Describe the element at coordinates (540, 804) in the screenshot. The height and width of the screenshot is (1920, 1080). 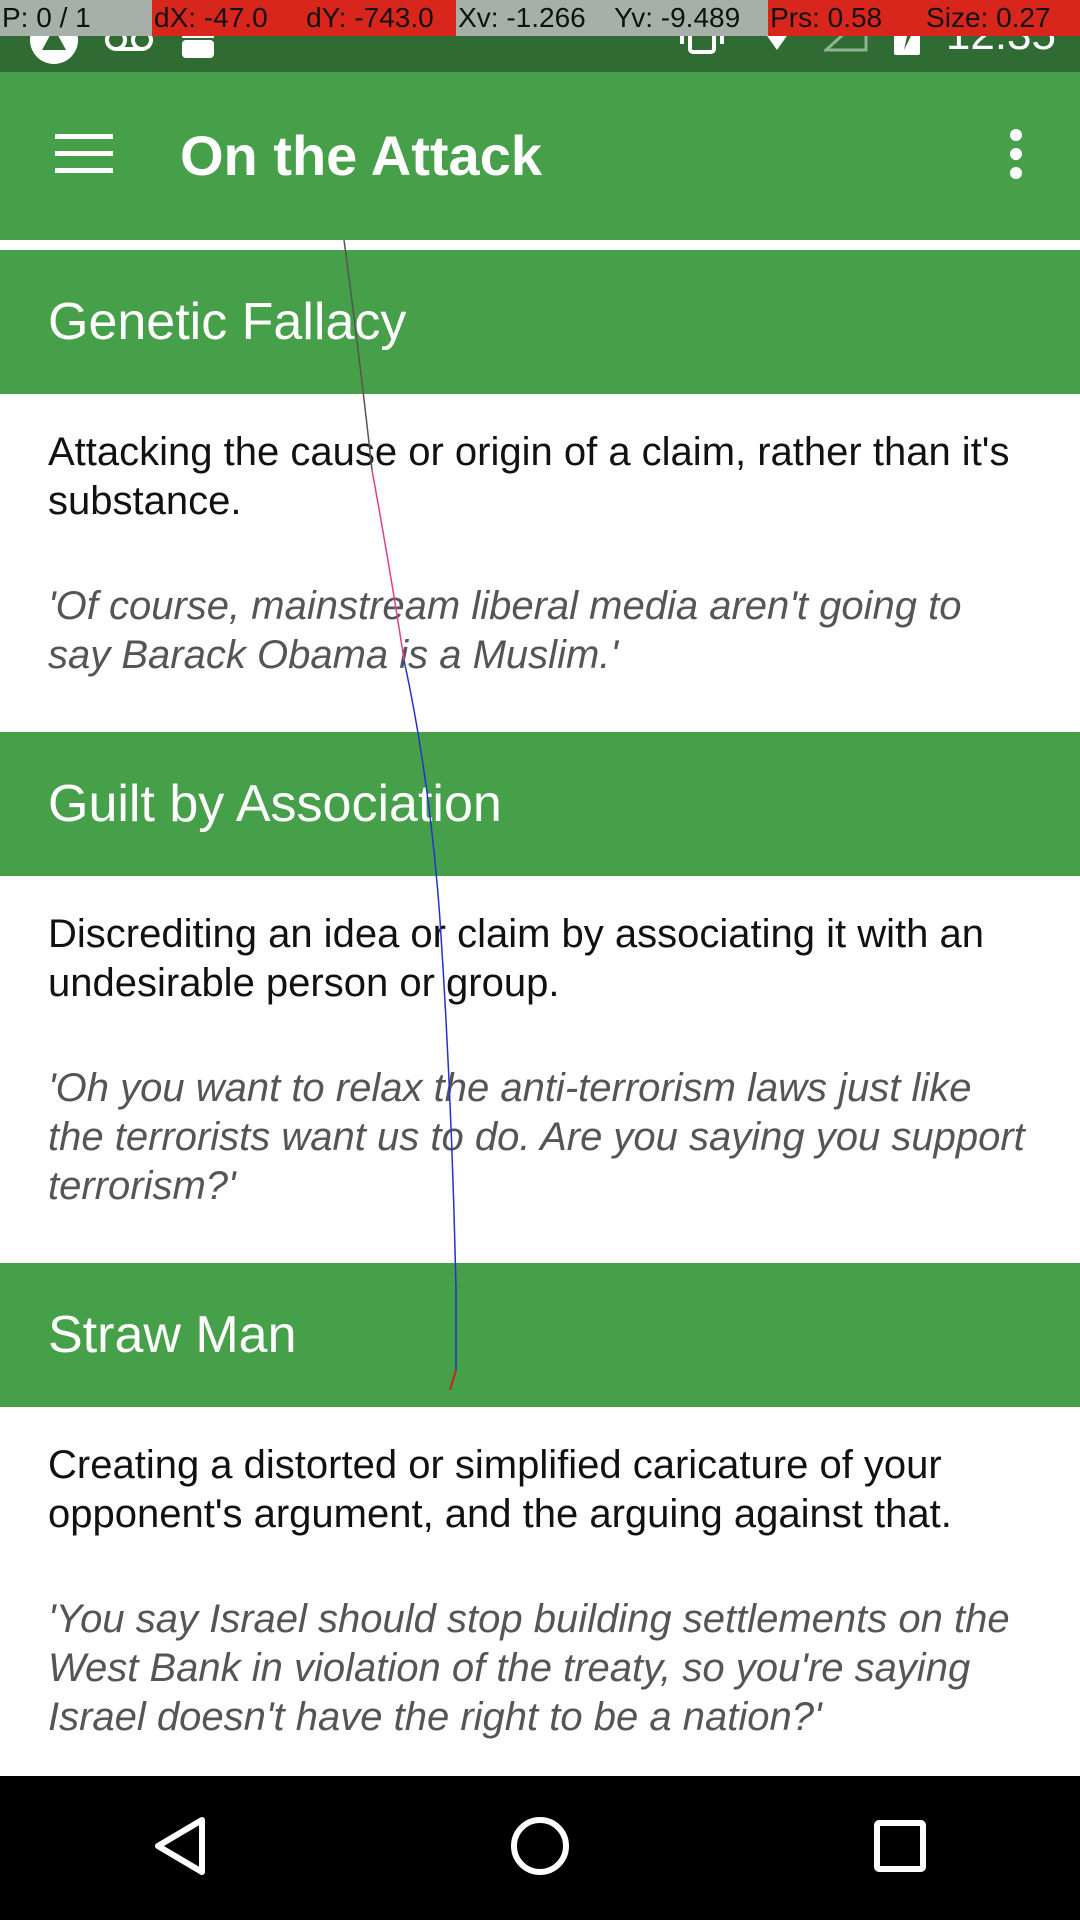
I see `section-header-guilt-by-association: Guilt by Association` at that location.